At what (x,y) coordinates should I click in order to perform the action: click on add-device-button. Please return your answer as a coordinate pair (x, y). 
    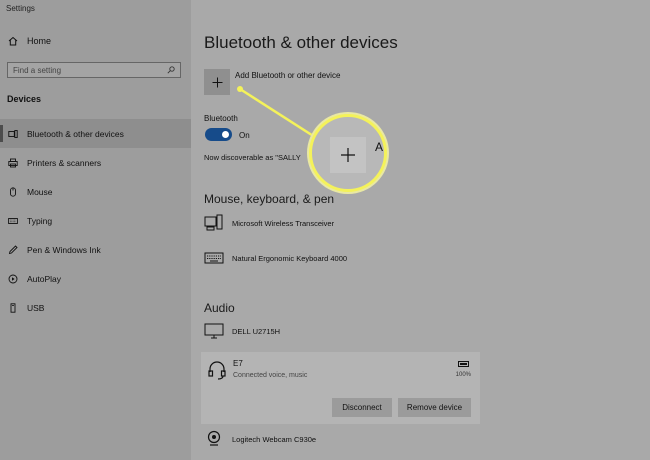
    Looking at the image, I should click on (217, 82).